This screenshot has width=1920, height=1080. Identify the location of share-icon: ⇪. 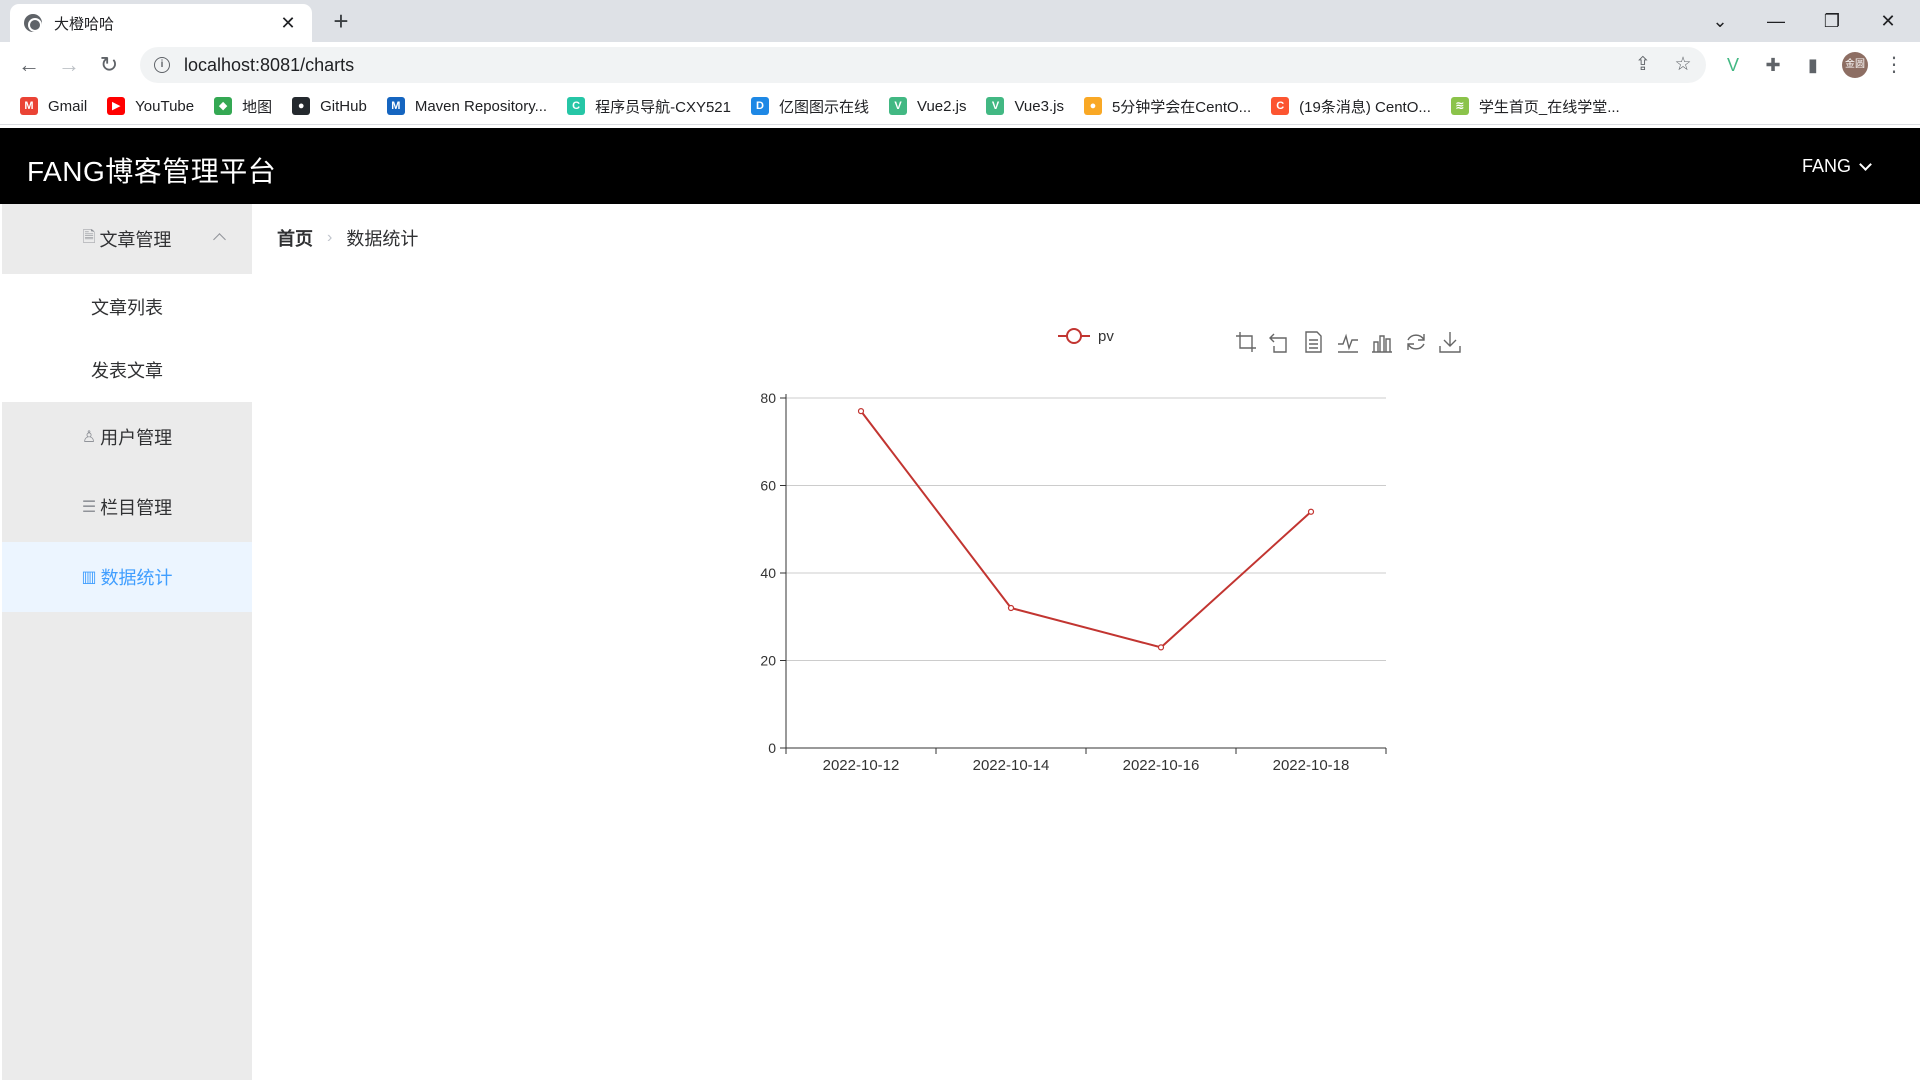
(1643, 65).